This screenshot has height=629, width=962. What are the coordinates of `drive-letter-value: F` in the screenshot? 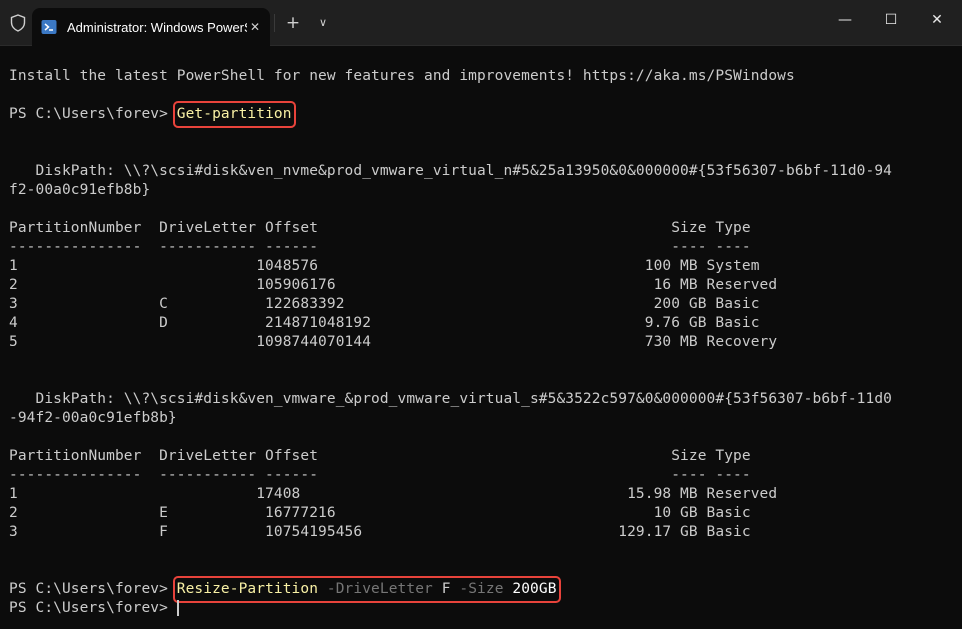 It's located at (446, 589).